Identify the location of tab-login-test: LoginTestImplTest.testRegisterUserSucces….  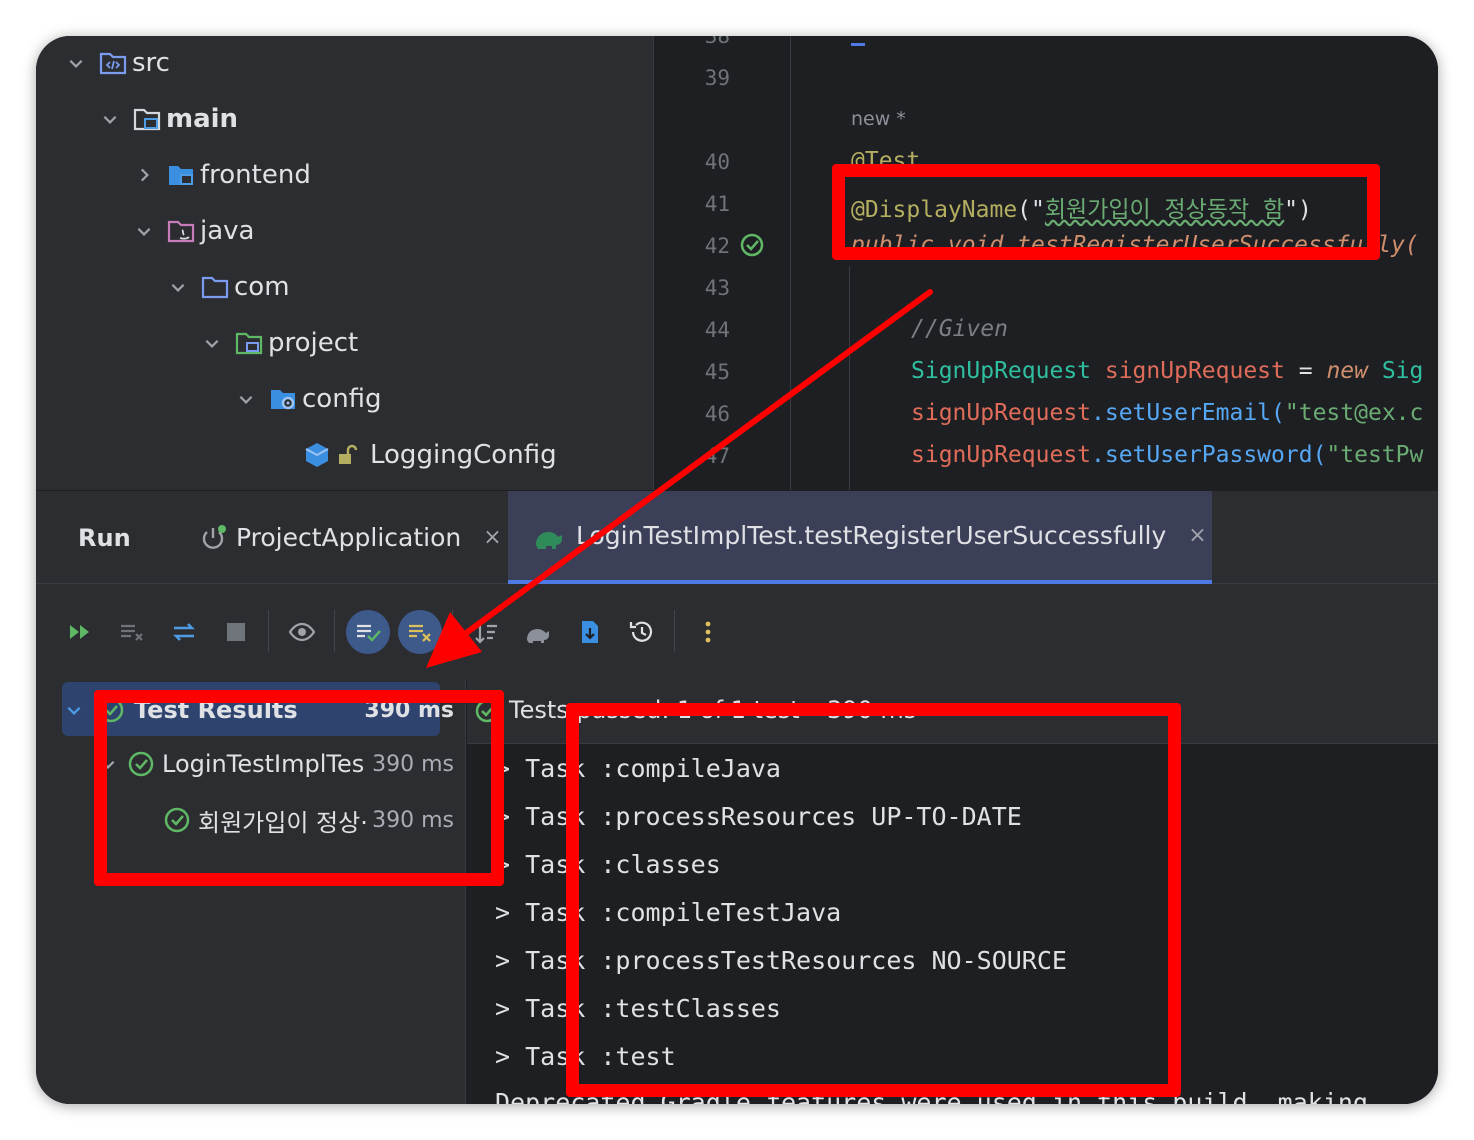
(860, 537).